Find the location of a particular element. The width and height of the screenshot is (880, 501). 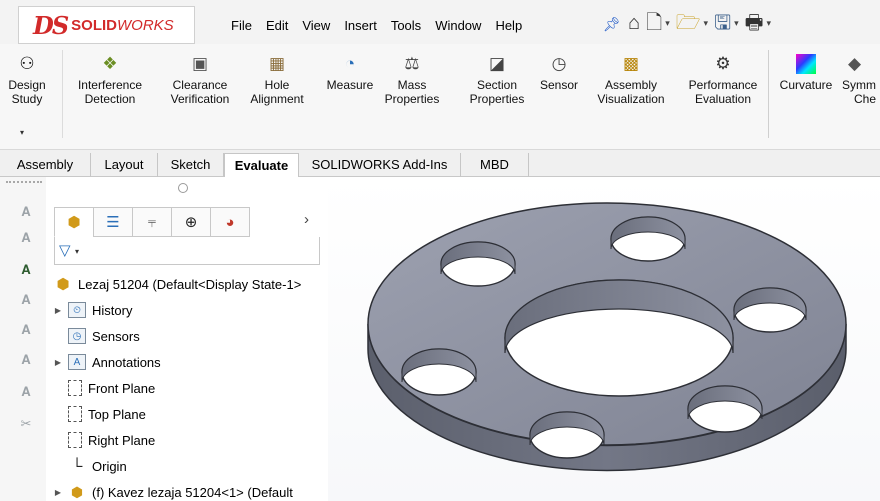

performance-evaluation-button: ⚙ Performance Evaluation is located at coordinates (723, 80).